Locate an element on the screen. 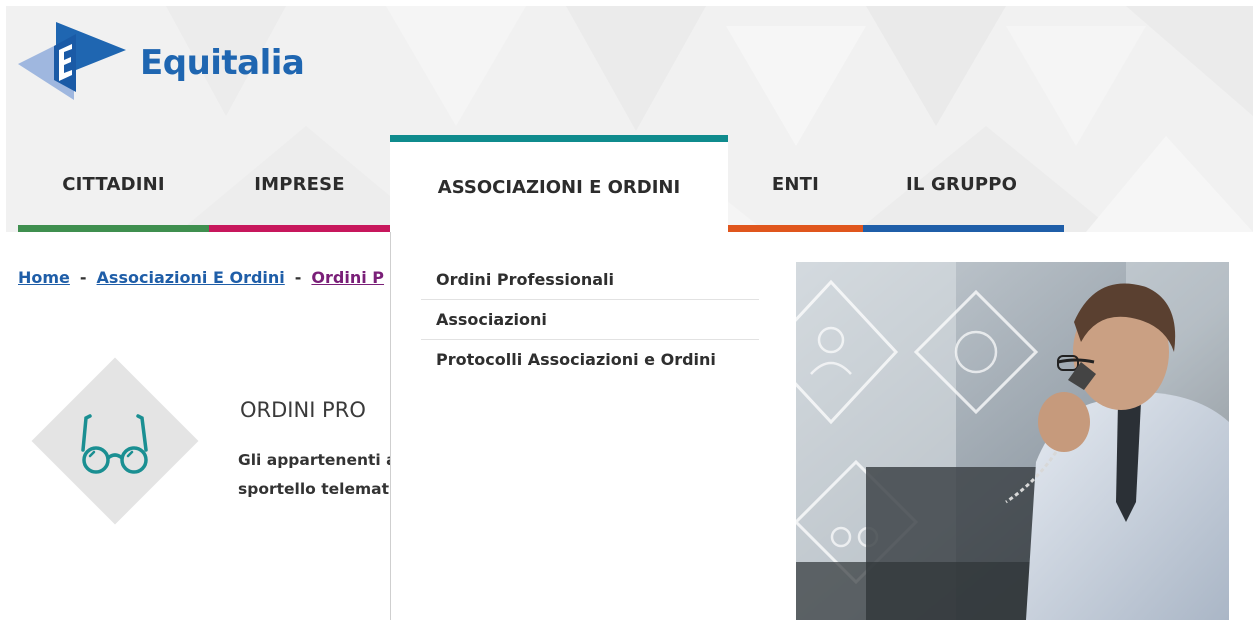 This screenshot has height=620, width=1253. dropdown-item-associazioni: Associazioni is located at coordinates (590, 320).